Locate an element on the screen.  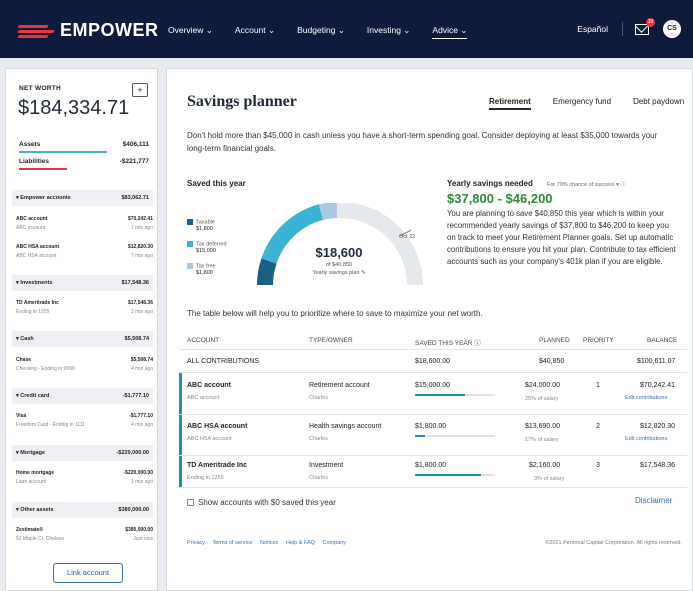
avatar: CS is located at coordinates (672, 29).